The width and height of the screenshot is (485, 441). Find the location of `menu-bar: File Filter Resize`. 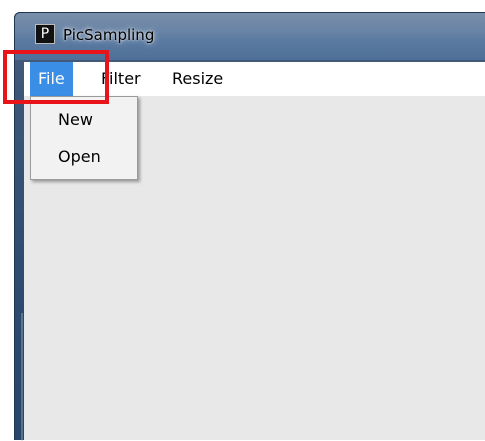

menu-bar: File Filter Resize is located at coordinates (254, 79).